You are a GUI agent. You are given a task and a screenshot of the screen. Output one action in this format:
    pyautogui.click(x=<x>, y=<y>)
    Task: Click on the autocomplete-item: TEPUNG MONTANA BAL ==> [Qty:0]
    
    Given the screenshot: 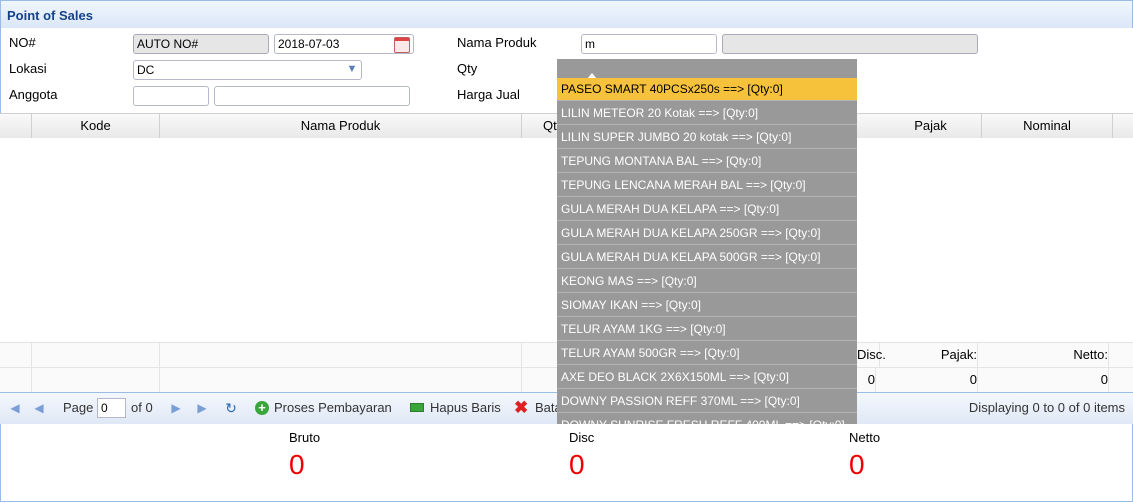 What is the action you would take?
    pyautogui.click(x=707, y=161)
    